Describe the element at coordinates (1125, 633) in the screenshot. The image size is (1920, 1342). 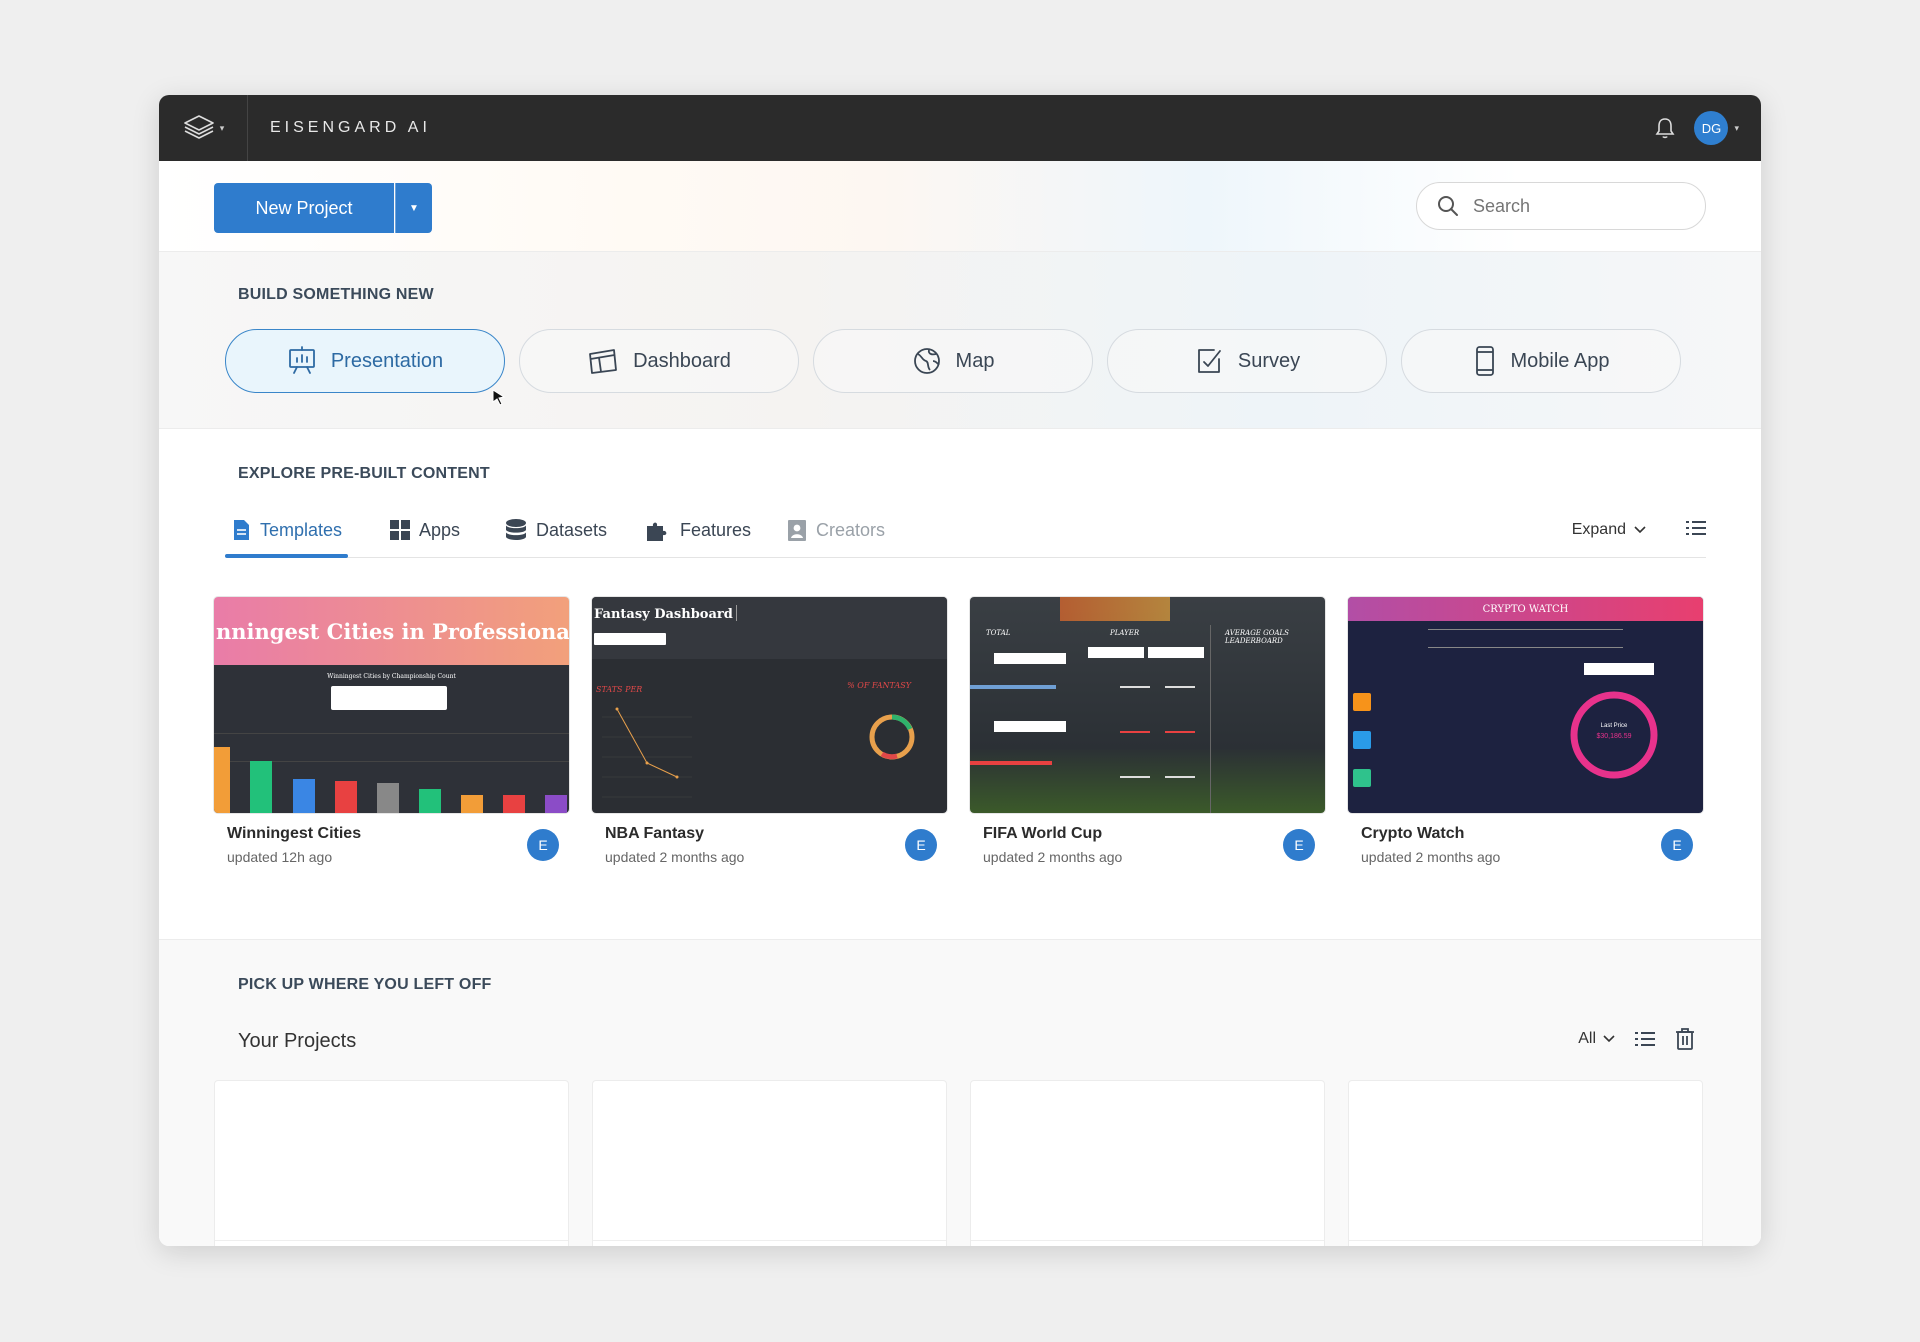
I see `thumbnail-column-label: PLAYER` at that location.